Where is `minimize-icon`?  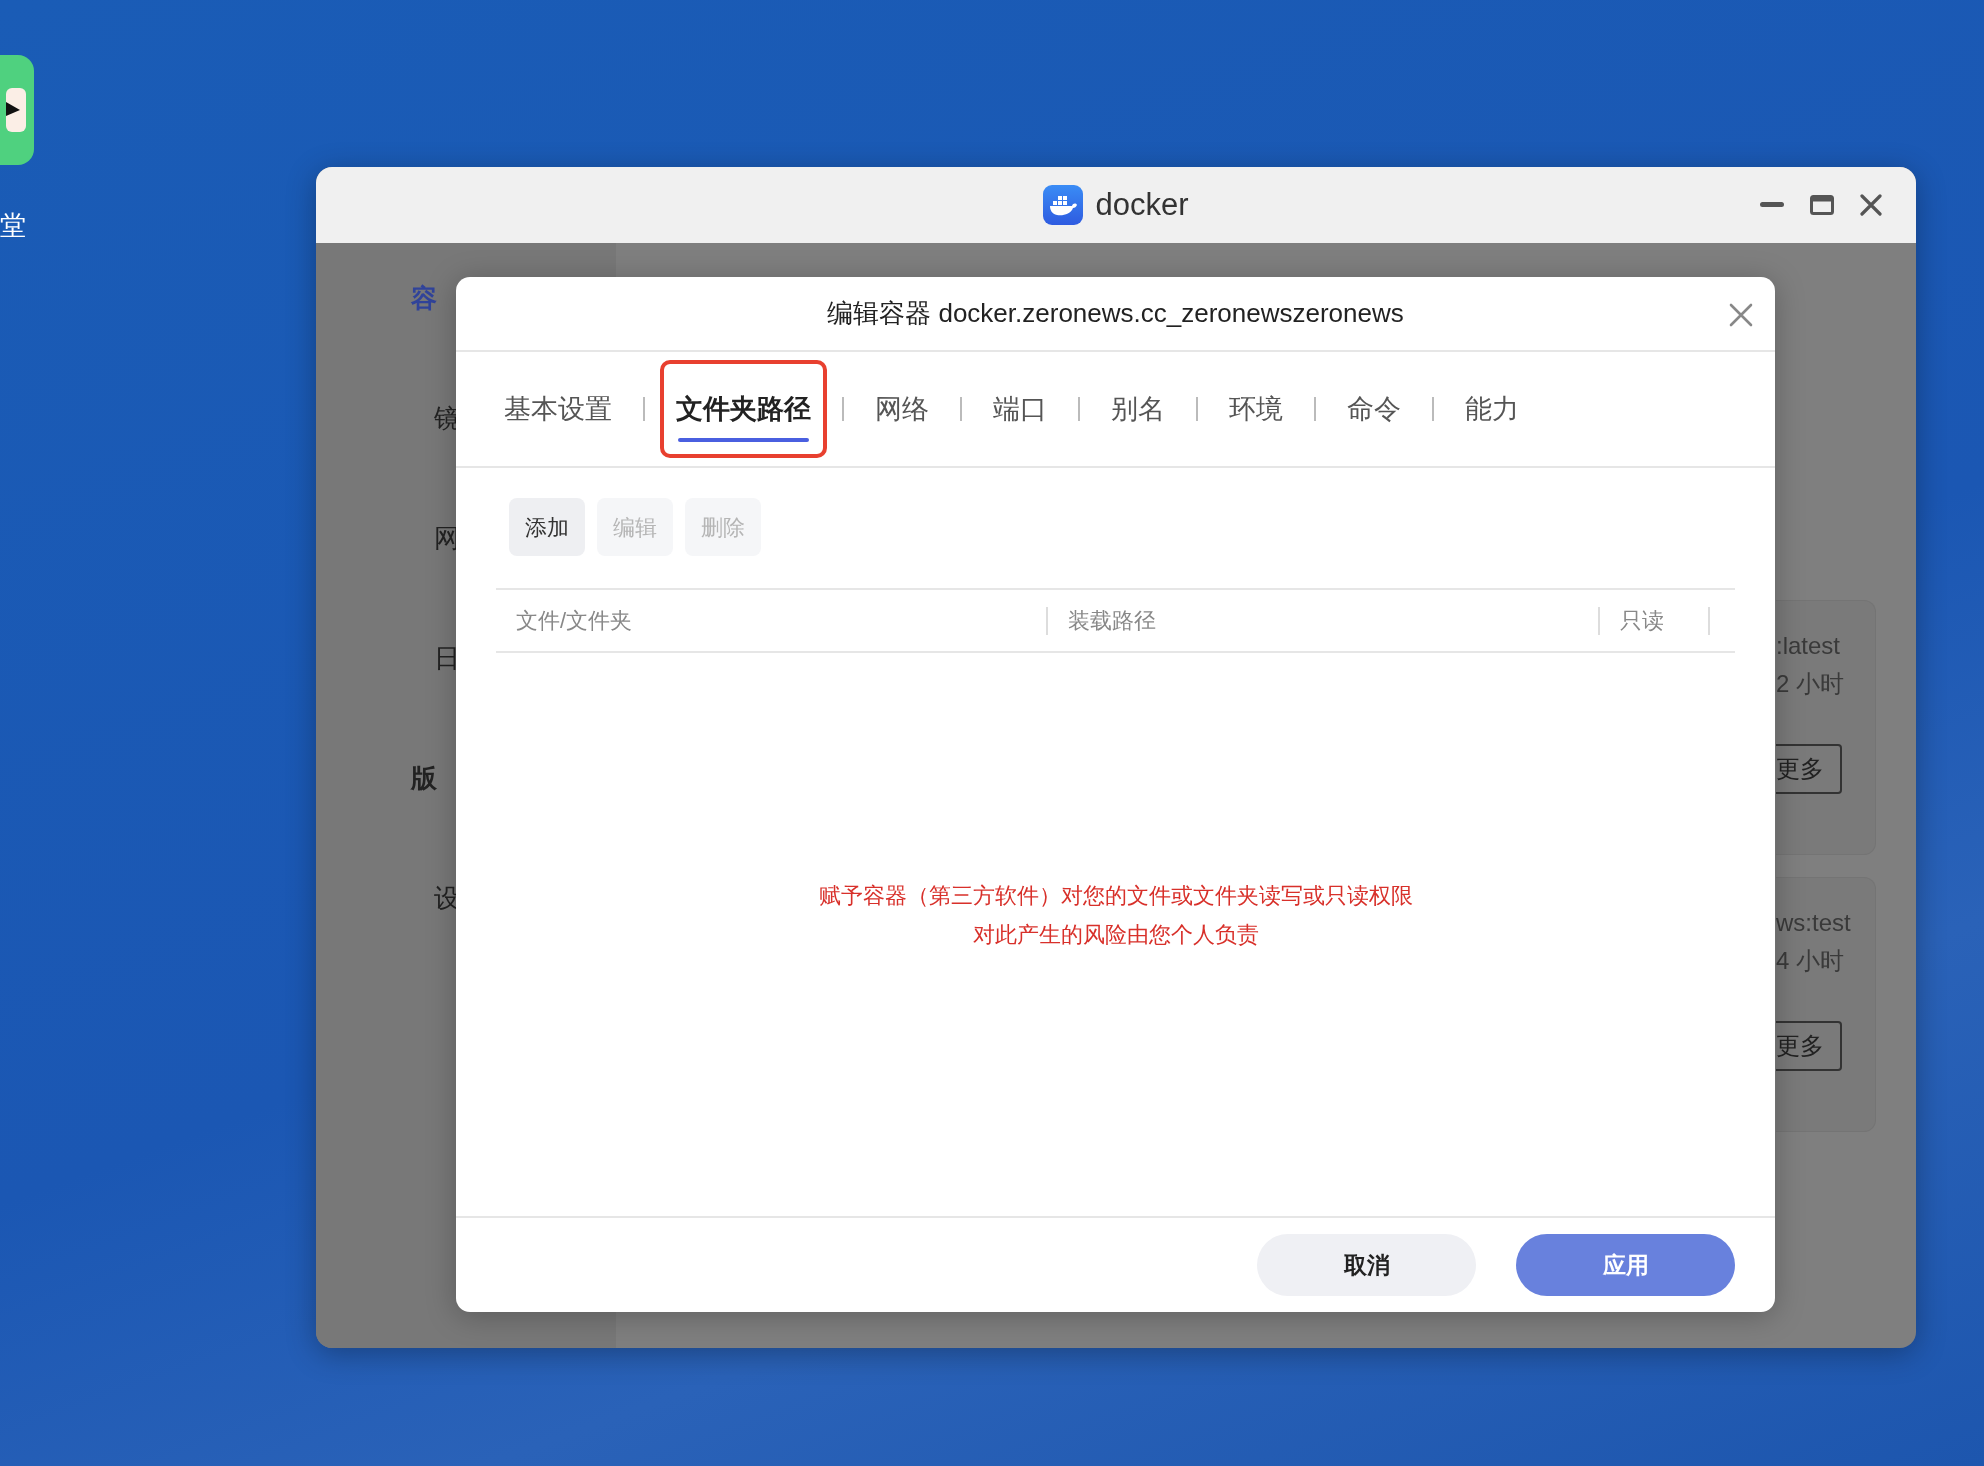
minimize-icon is located at coordinates (1772, 205).